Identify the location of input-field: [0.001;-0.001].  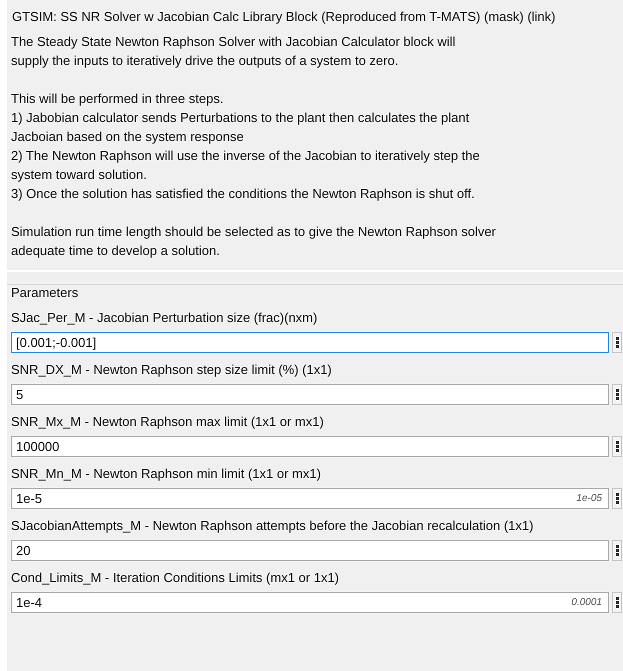
(310, 342).